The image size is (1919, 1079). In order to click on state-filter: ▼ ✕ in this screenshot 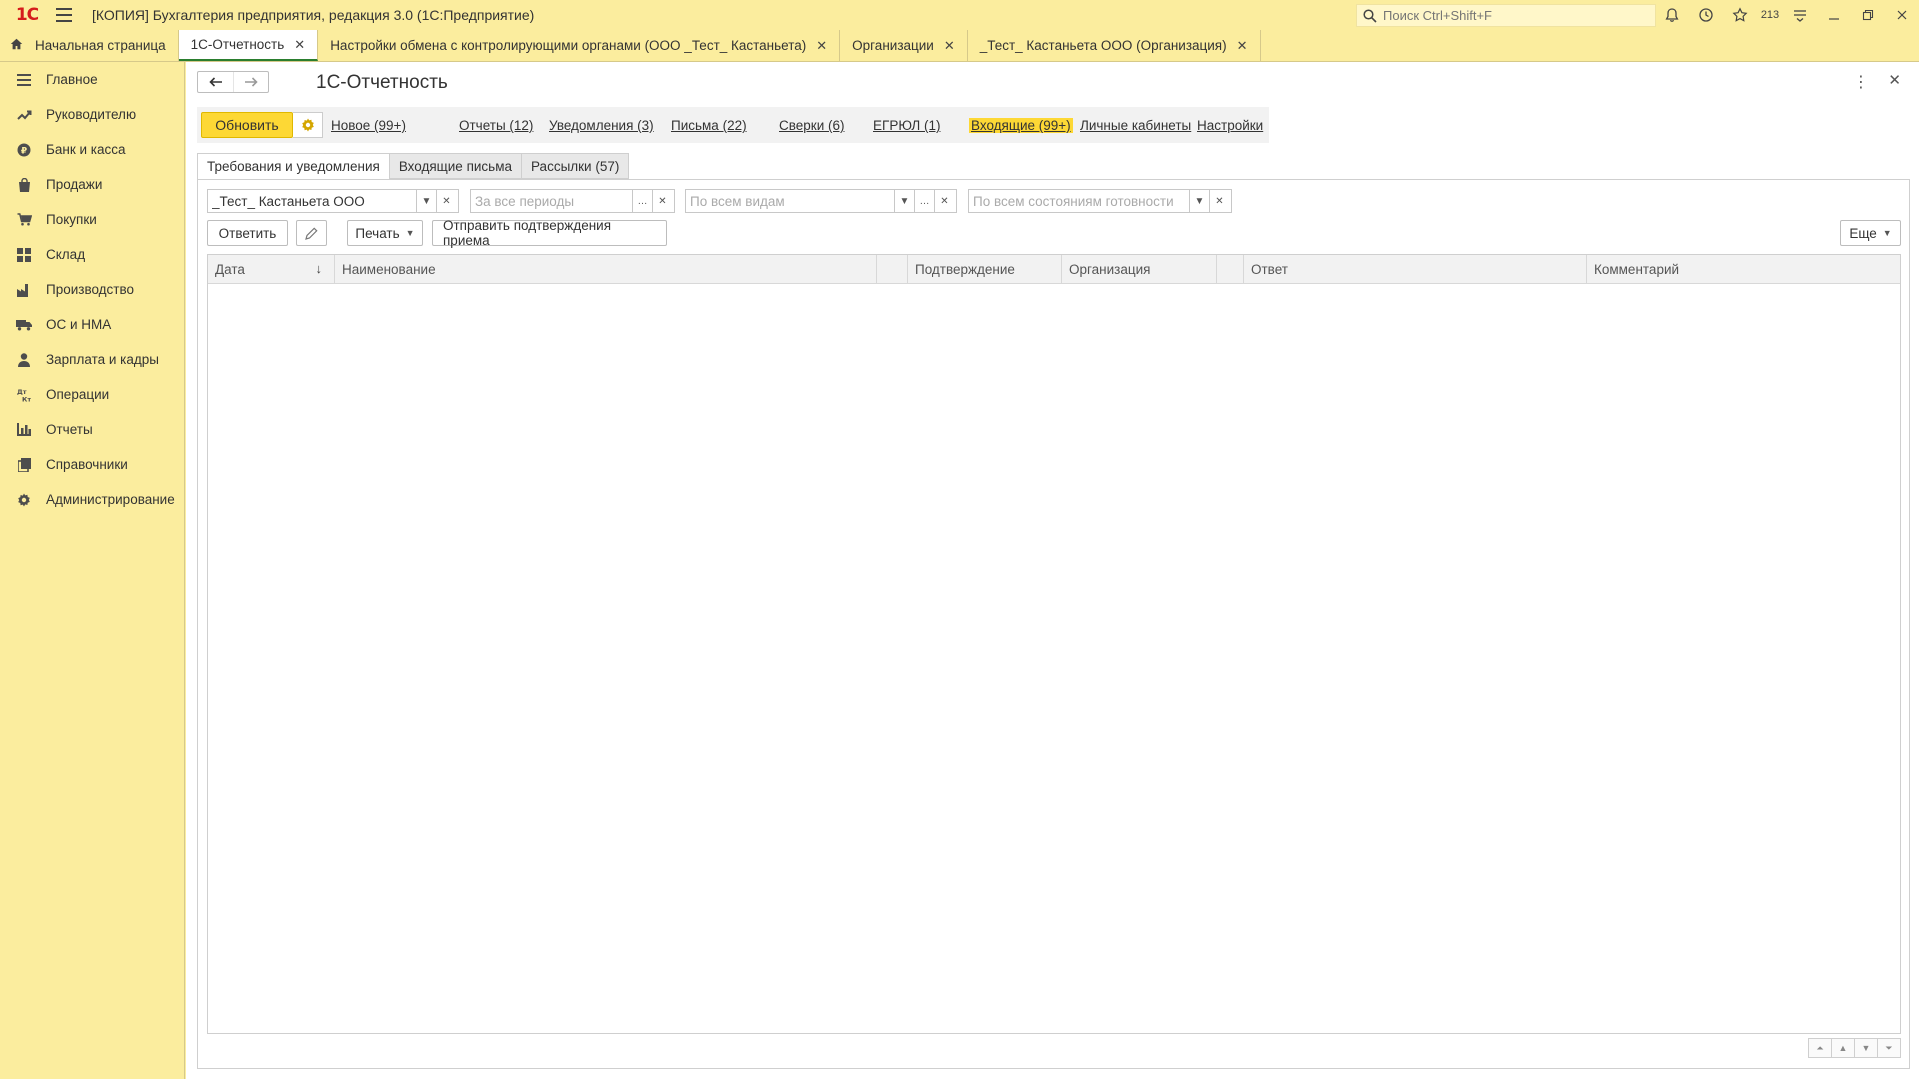, I will do `click(1100, 201)`.